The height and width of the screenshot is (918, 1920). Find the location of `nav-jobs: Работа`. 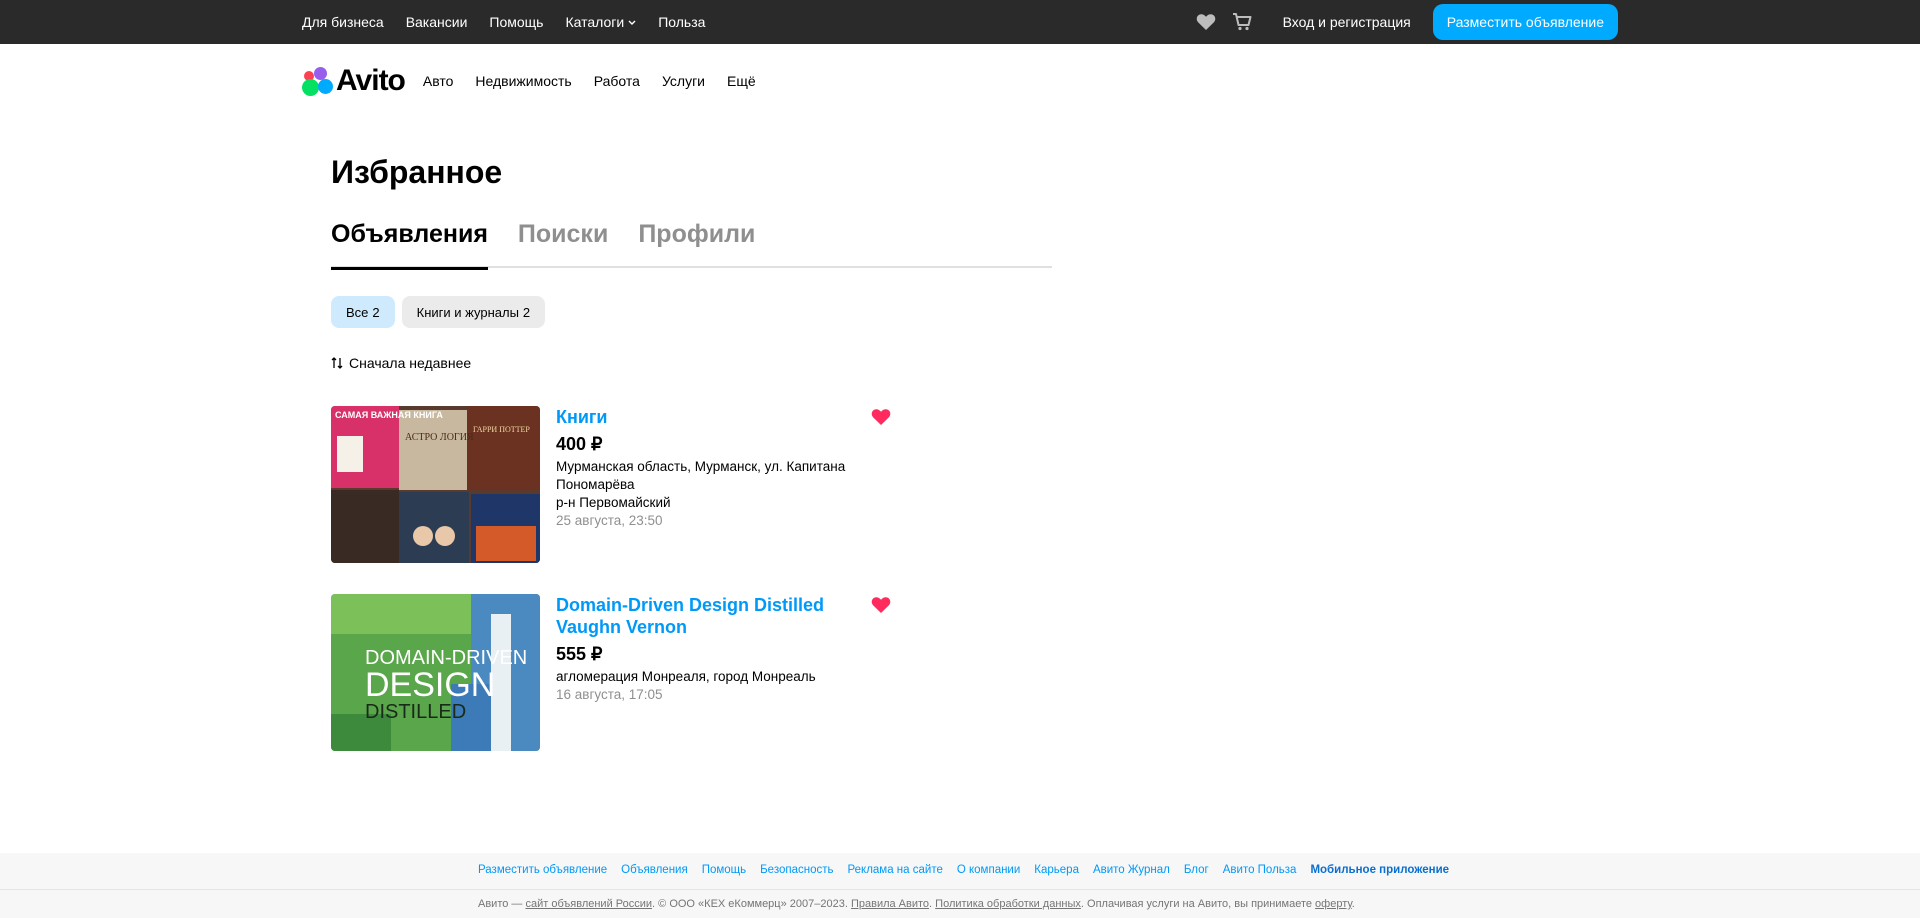

nav-jobs: Работа is located at coordinates (617, 81).